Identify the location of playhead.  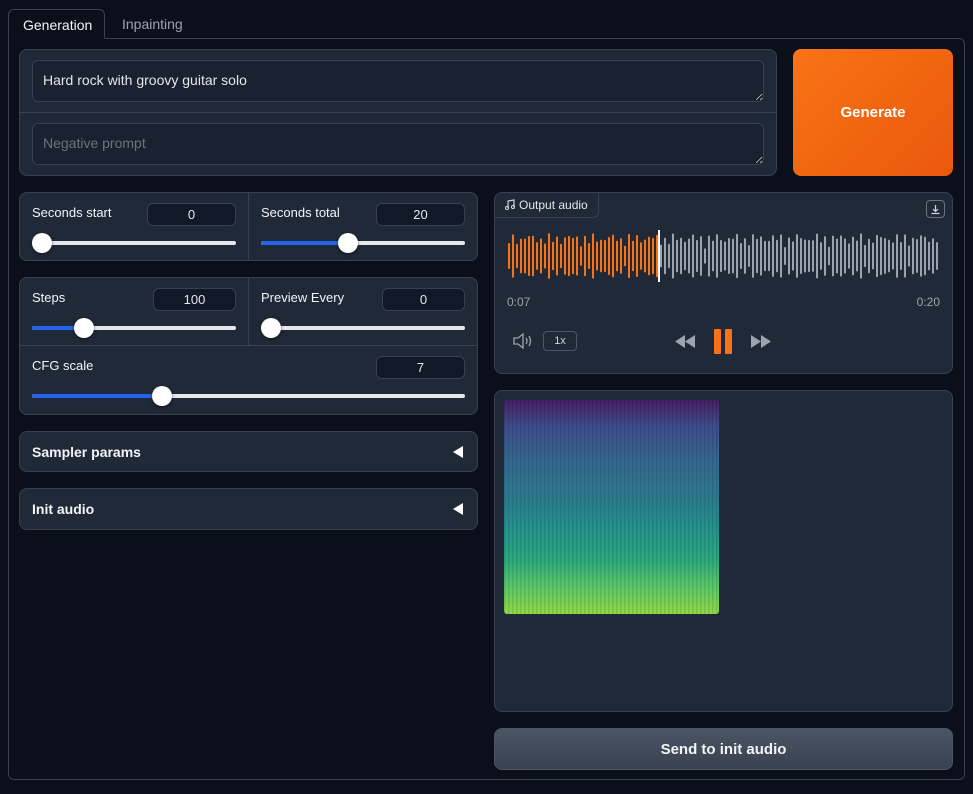
(659, 256).